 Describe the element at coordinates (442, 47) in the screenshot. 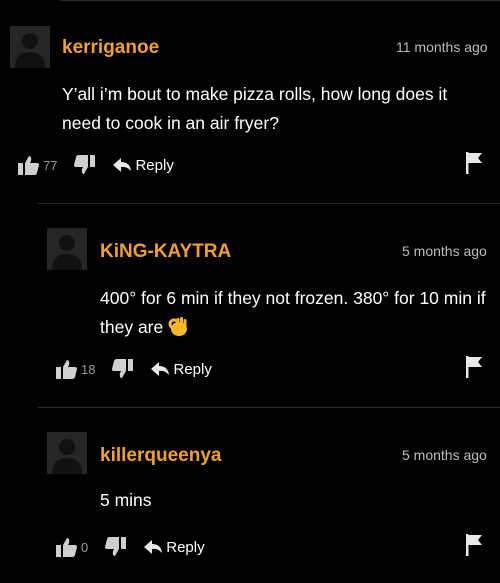

I see `timestamp: 11 months ago` at that location.